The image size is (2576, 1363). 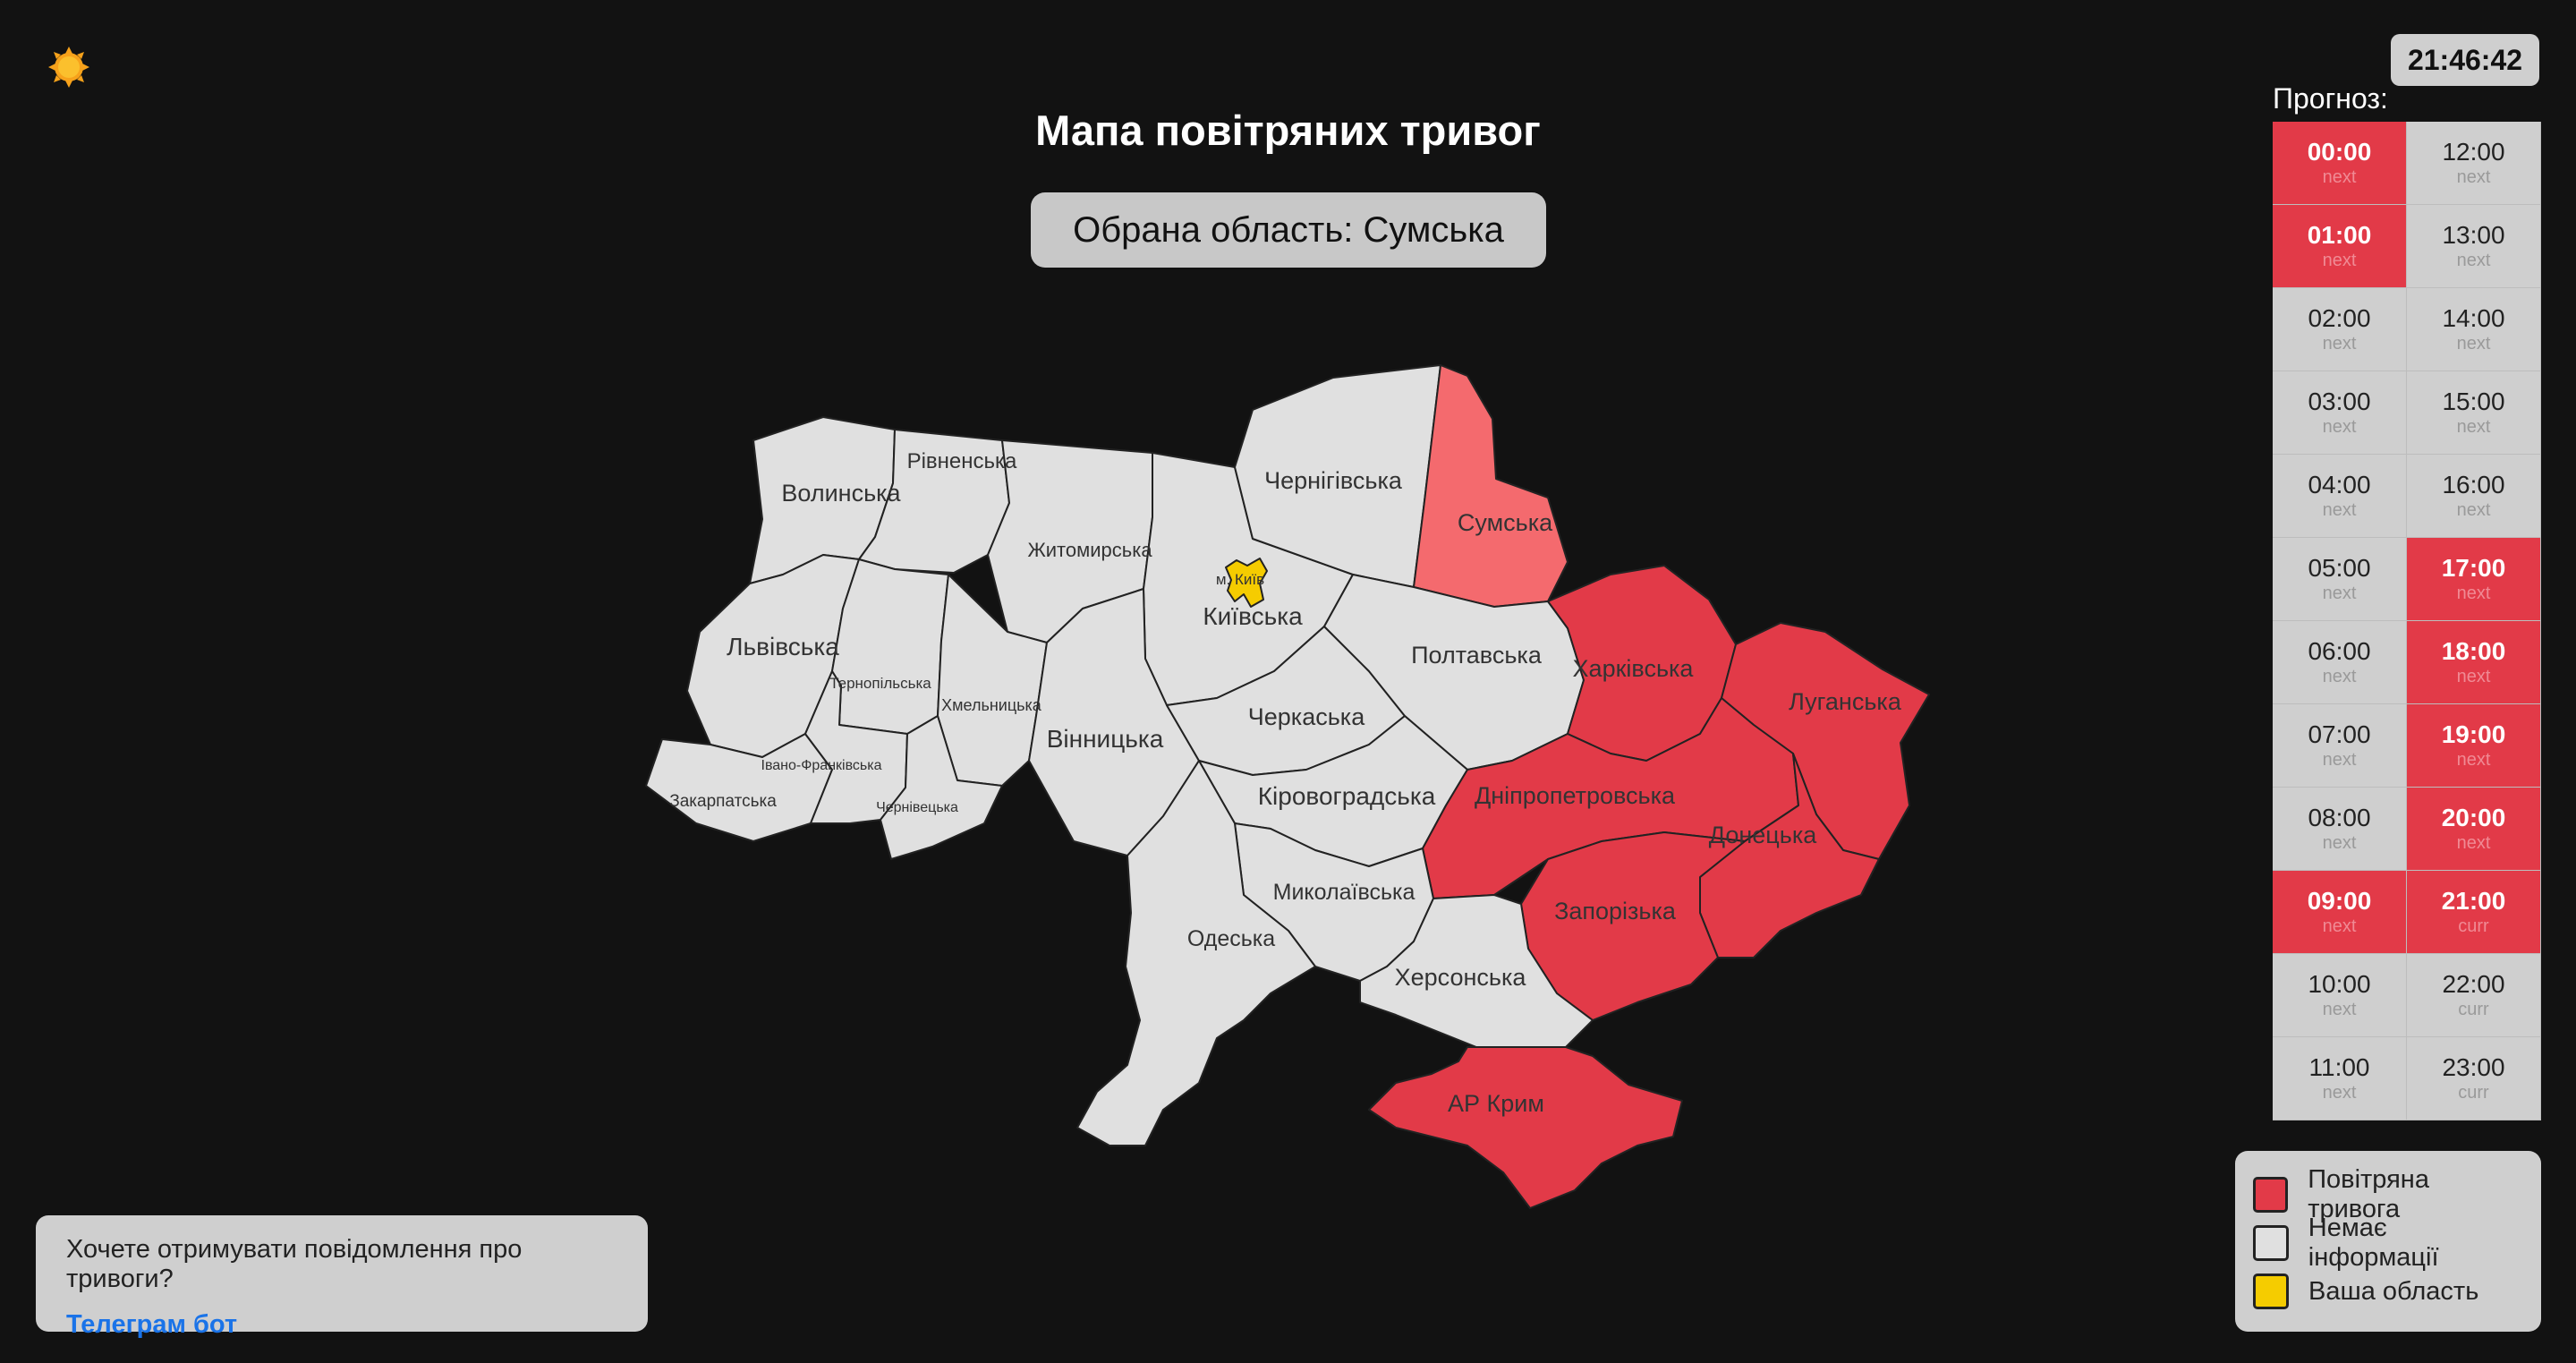 I want to click on forecast-time: 17:00, so click(x=2473, y=568).